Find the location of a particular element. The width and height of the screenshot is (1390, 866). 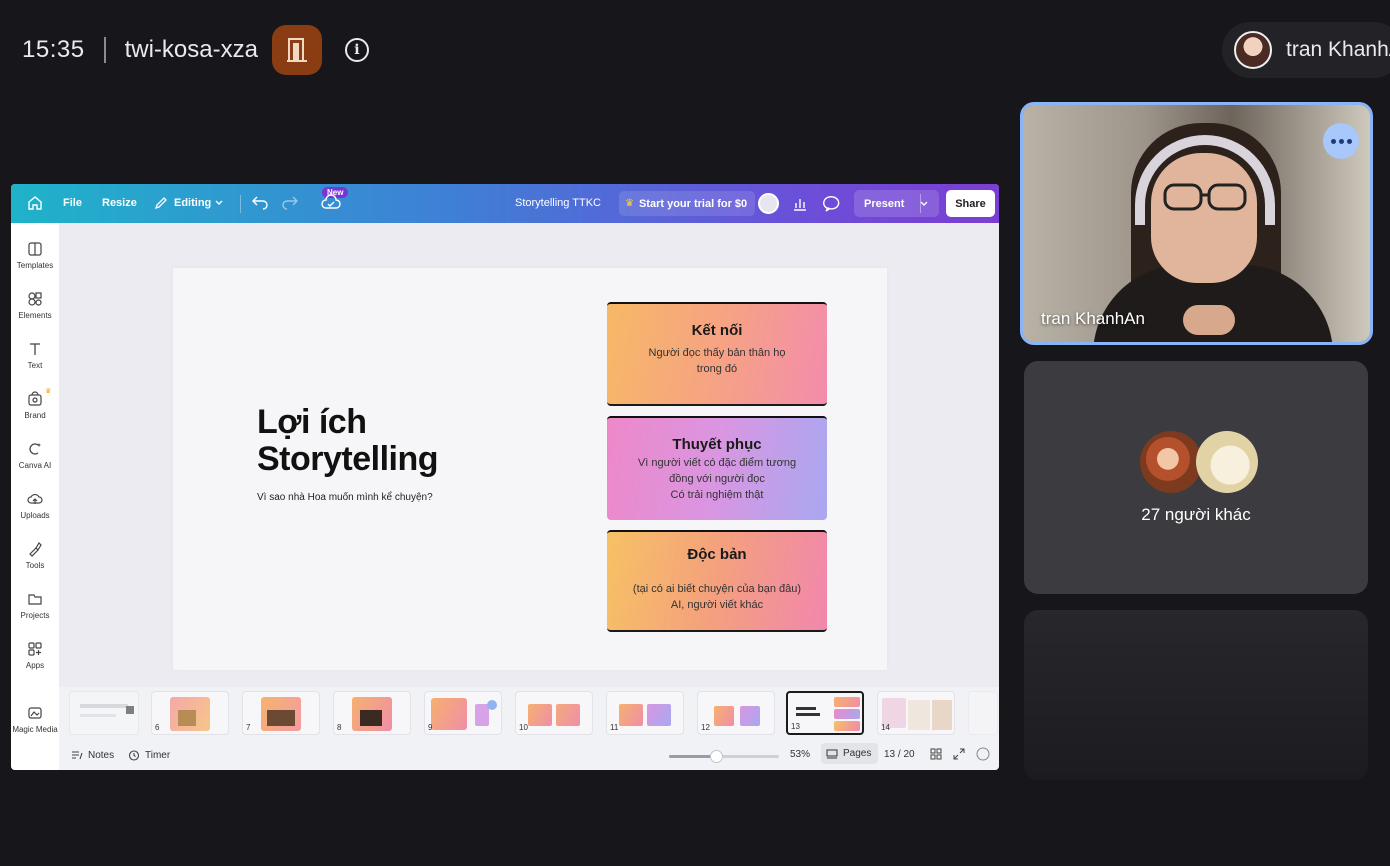

slide-subtitle: Vì sao nhà Hoa muốn mình kể chuyện? is located at coordinates (345, 497).